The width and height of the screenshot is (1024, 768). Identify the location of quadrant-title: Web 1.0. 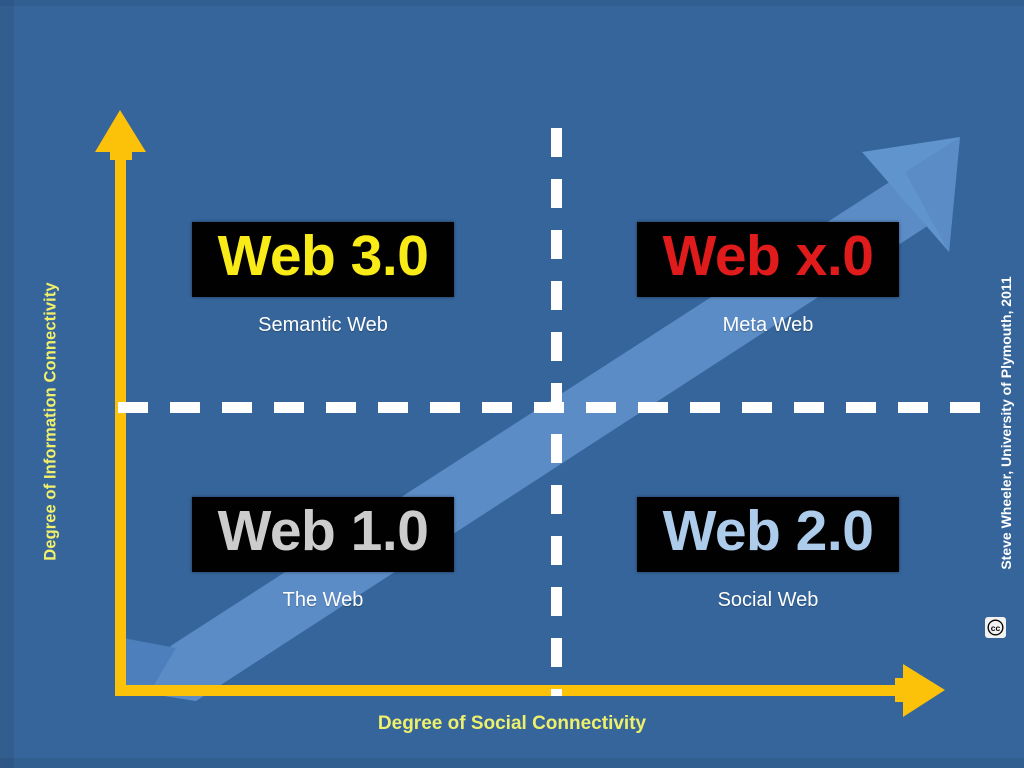
(323, 531).